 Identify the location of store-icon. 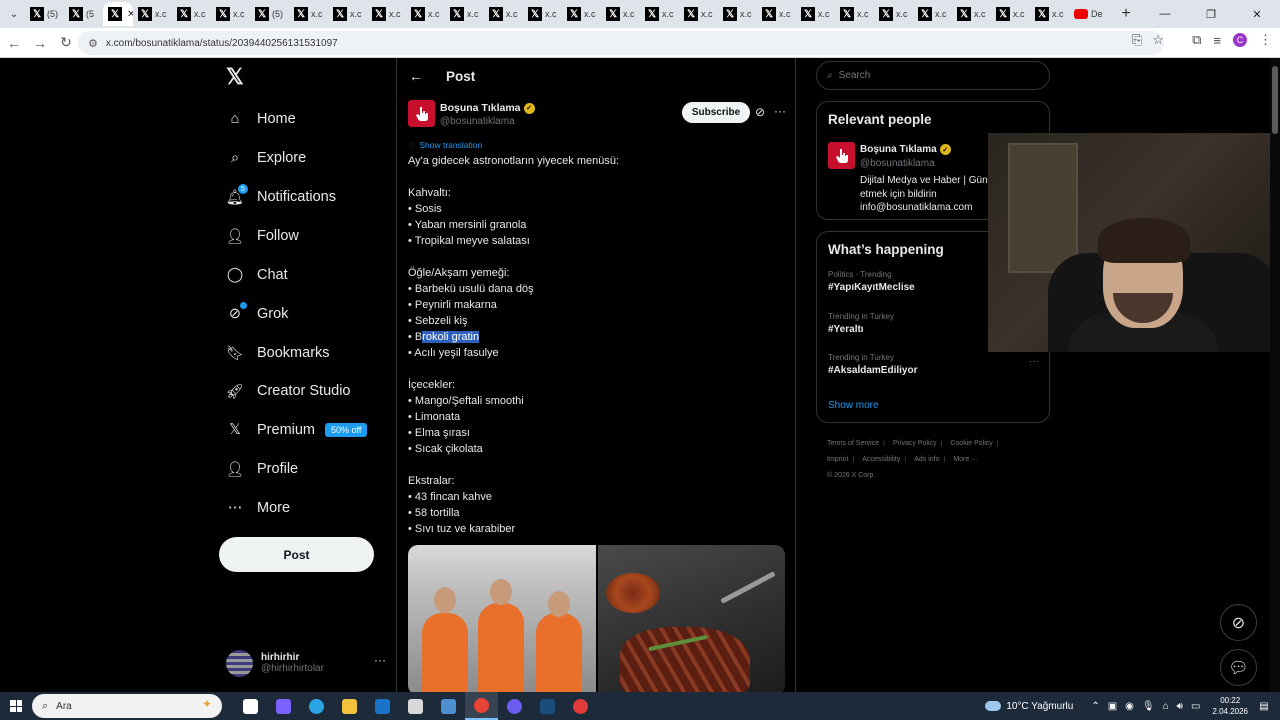
(415, 706).